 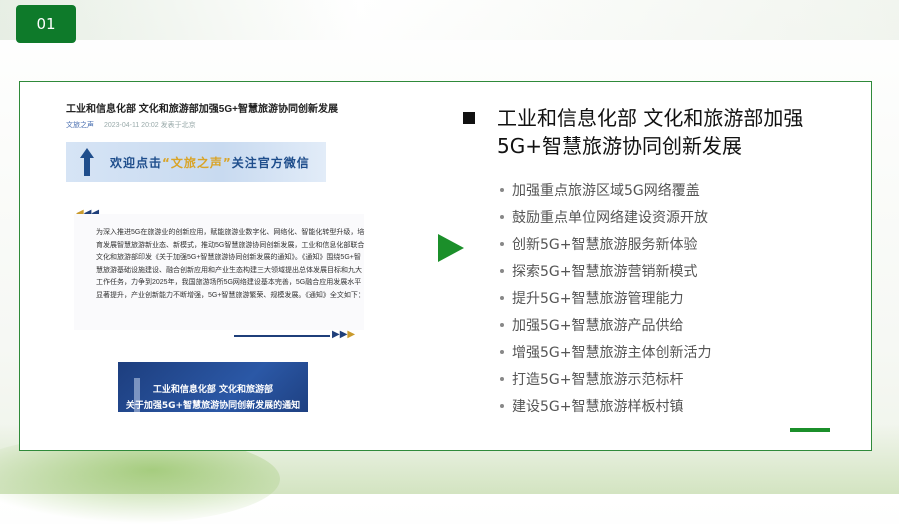 I want to click on arrow-up-icon, so click(x=87, y=162).